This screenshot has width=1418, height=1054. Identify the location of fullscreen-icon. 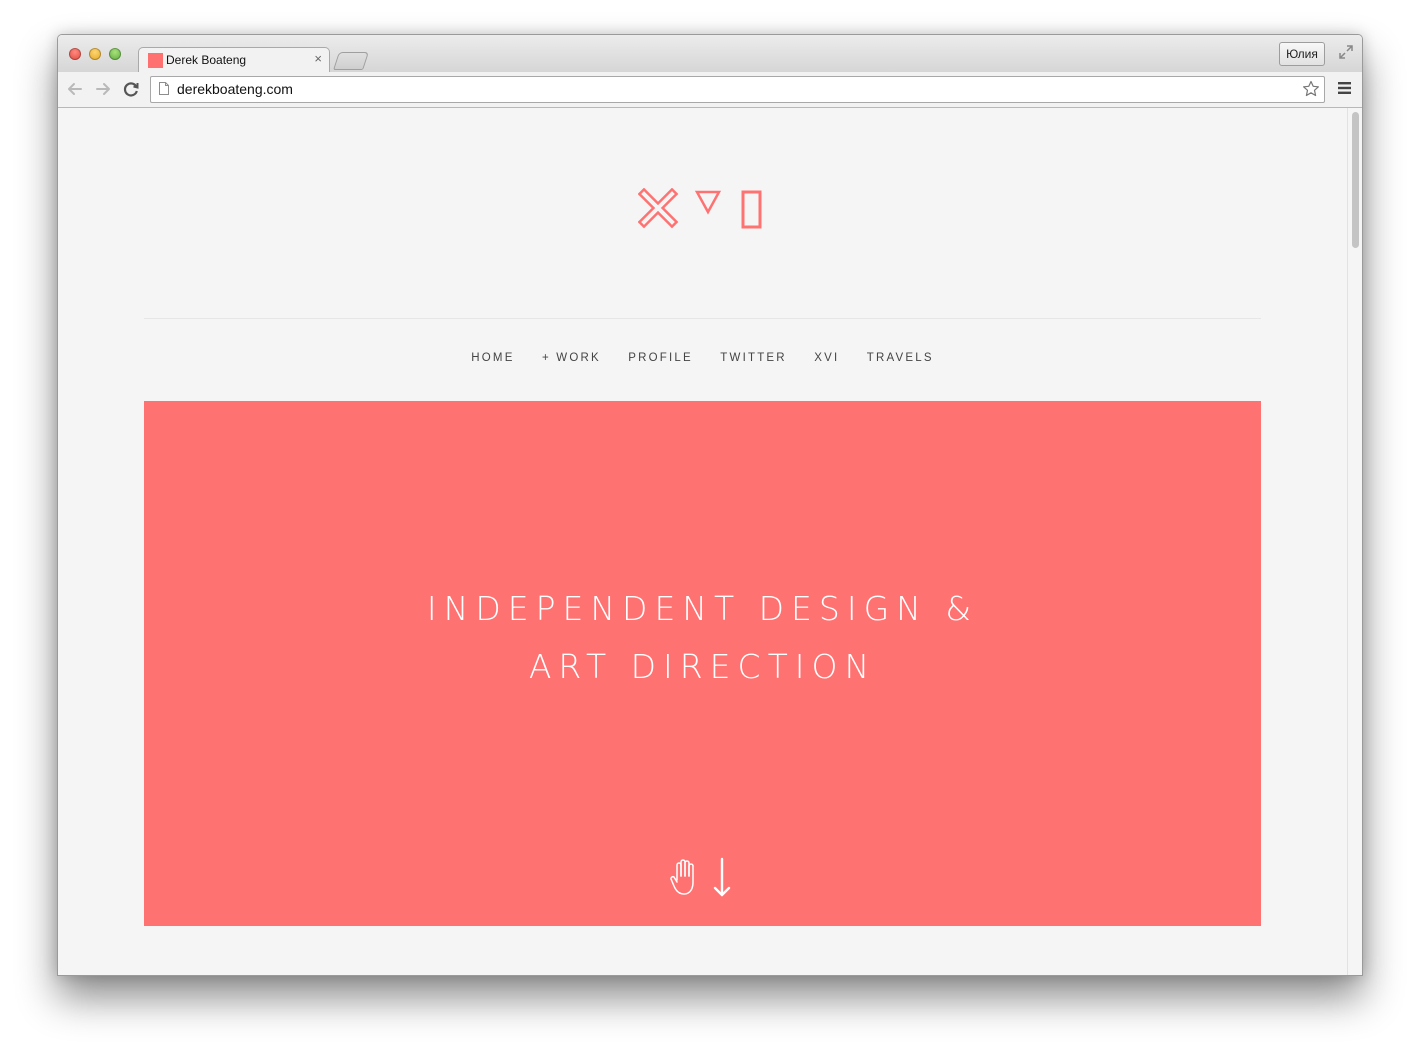
(1346, 52).